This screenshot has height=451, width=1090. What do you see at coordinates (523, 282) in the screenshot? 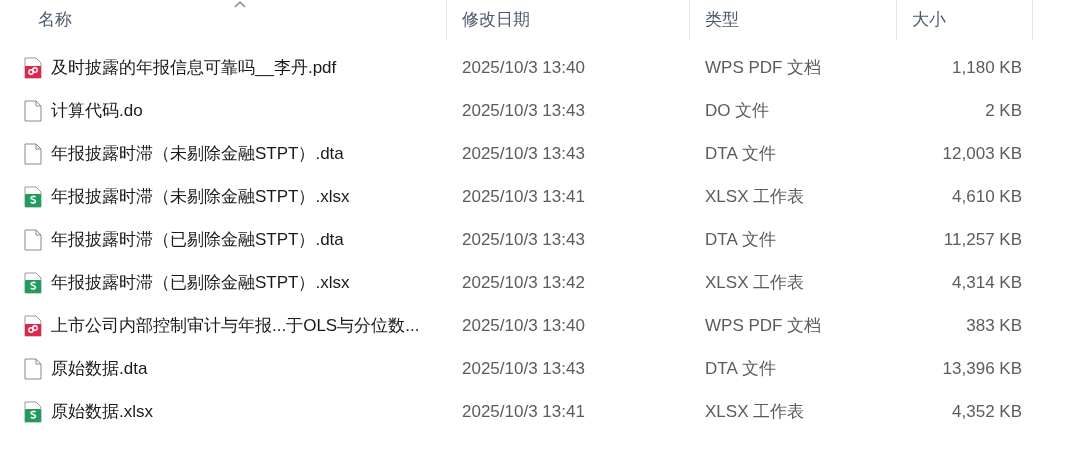
I see `modified-date: 2025/10/3 13:42` at bounding box center [523, 282].